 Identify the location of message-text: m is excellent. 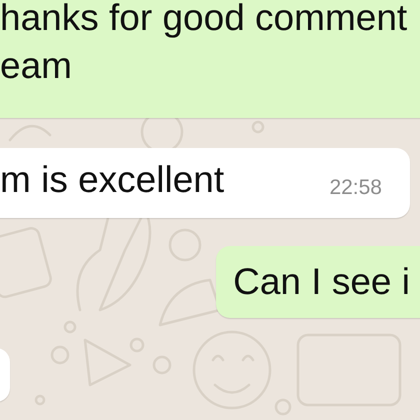
(112, 180).